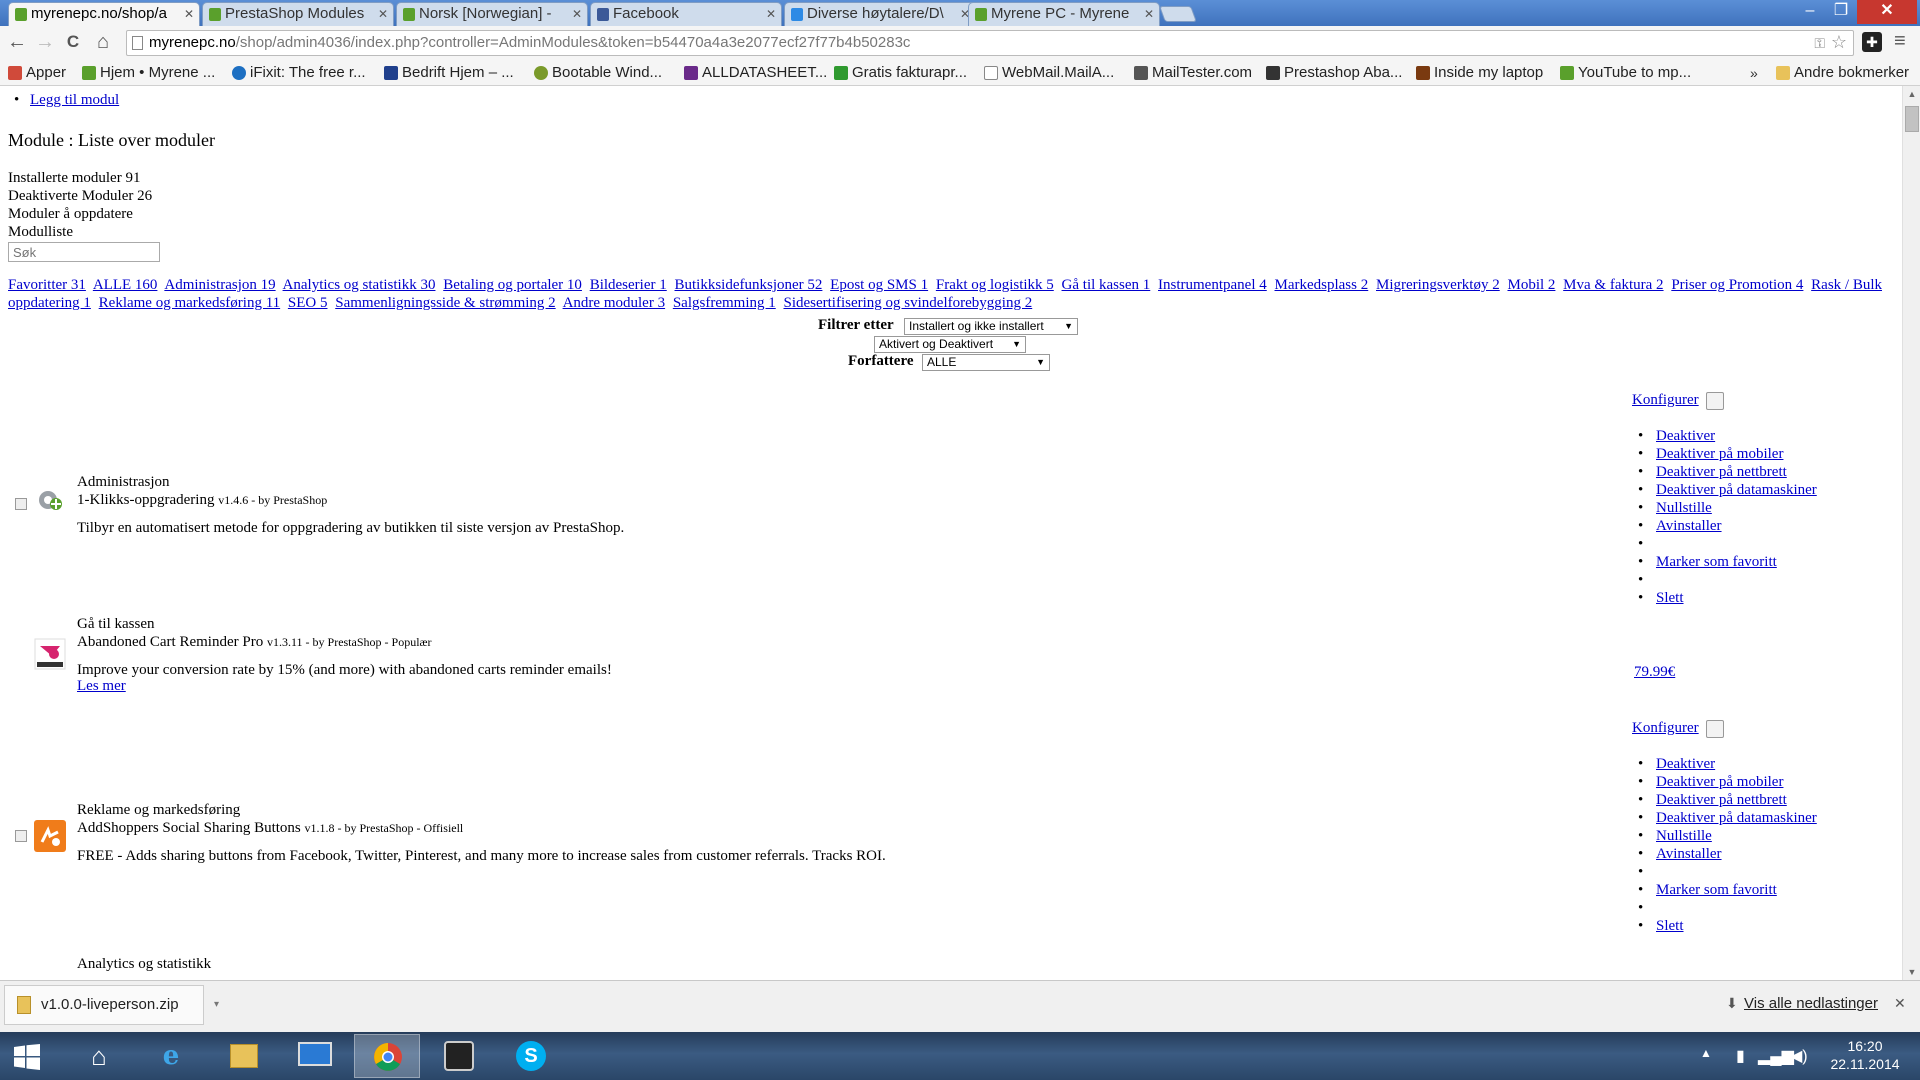 This screenshot has height=1080, width=1920. Describe the element at coordinates (950, 344) in the screenshot. I see `status-filter-select: Aktivert og Deaktivert ▼` at that location.